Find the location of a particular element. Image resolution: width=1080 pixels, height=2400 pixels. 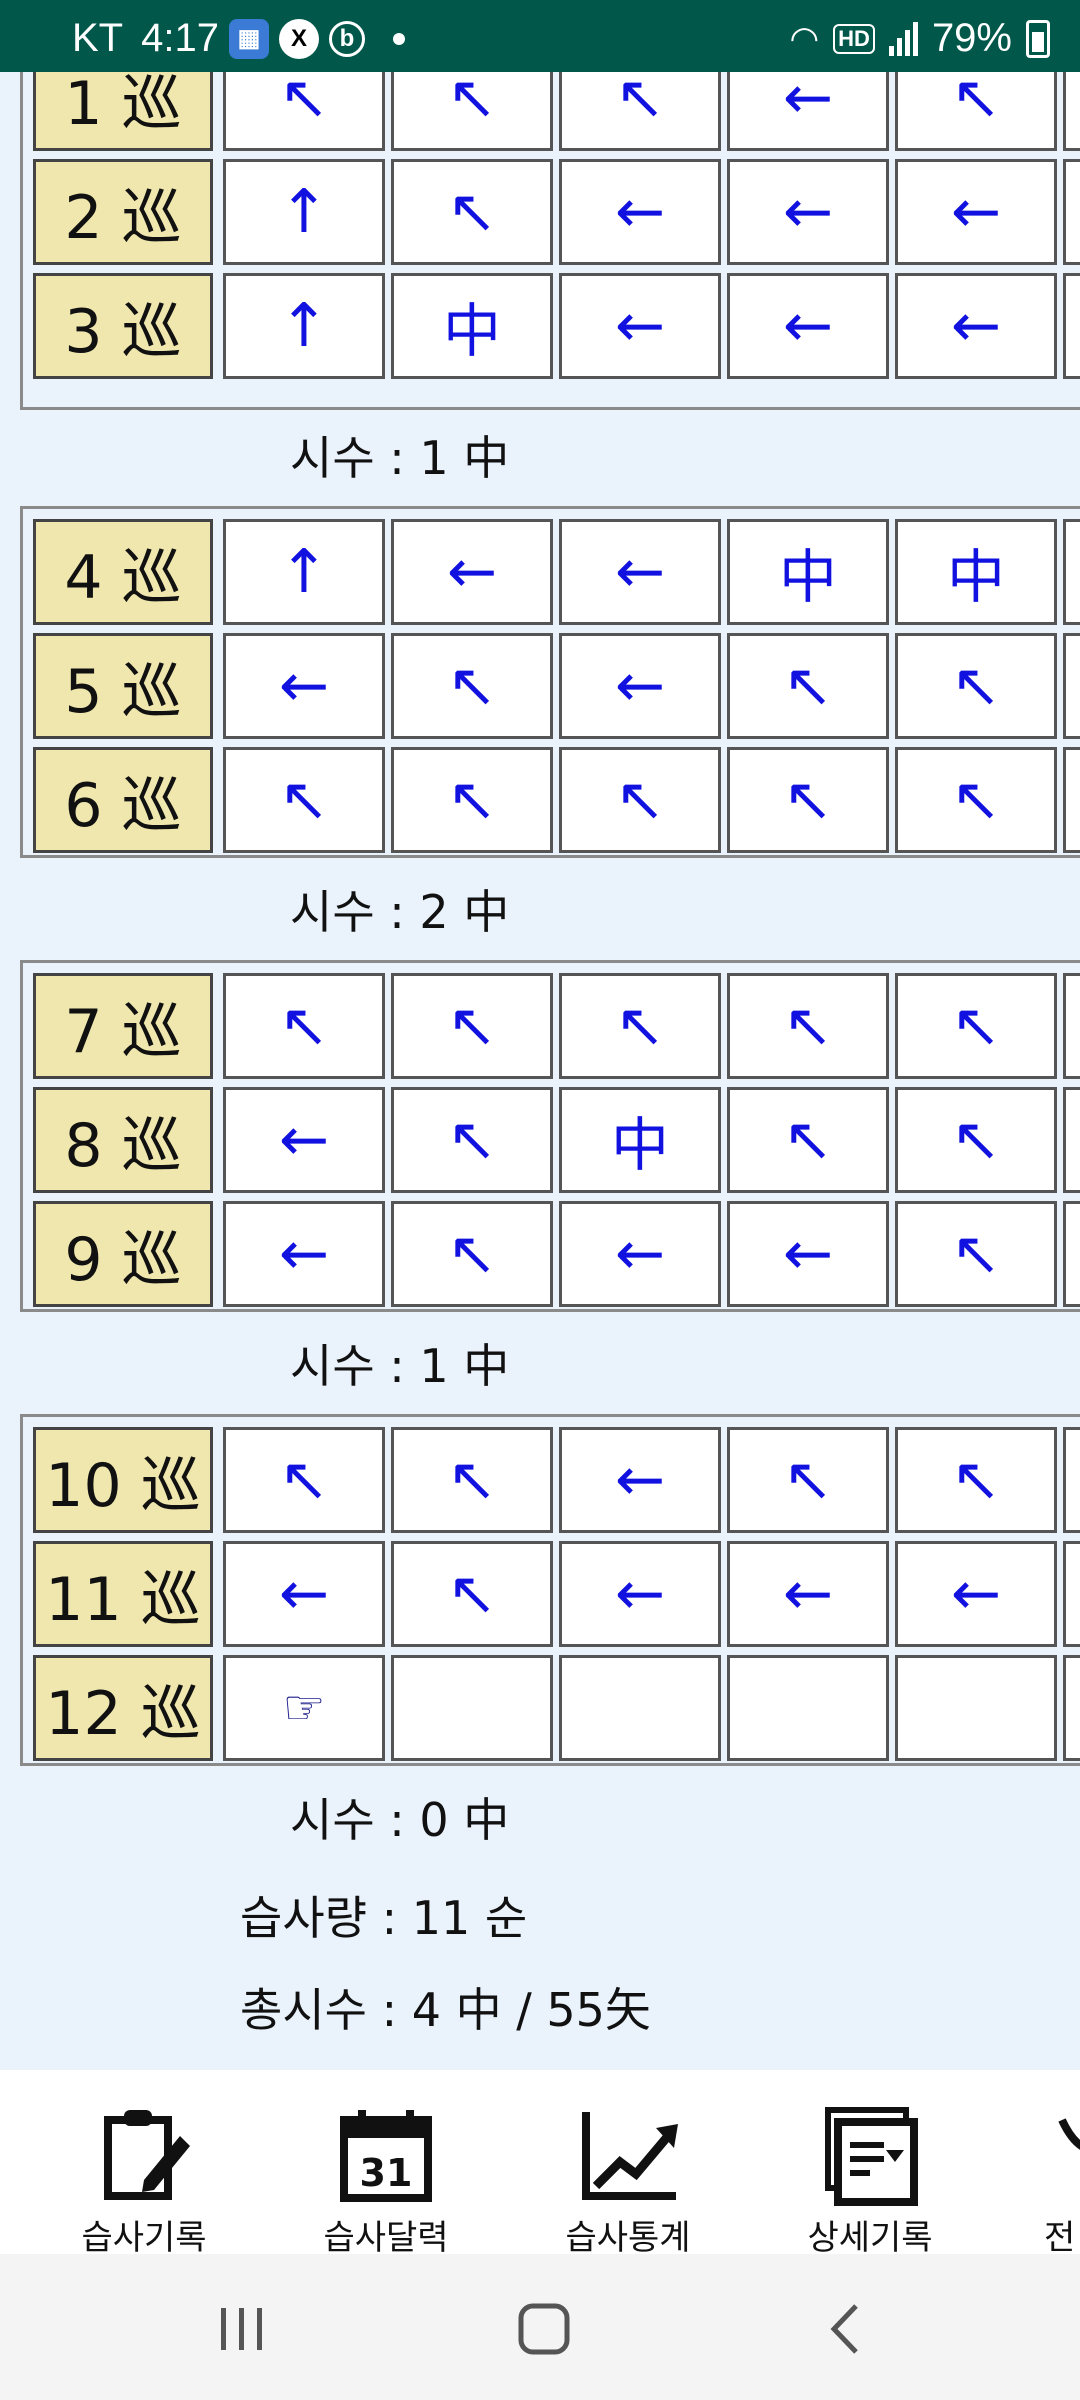

round-label: 4 巡 is located at coordinates (123, 572).